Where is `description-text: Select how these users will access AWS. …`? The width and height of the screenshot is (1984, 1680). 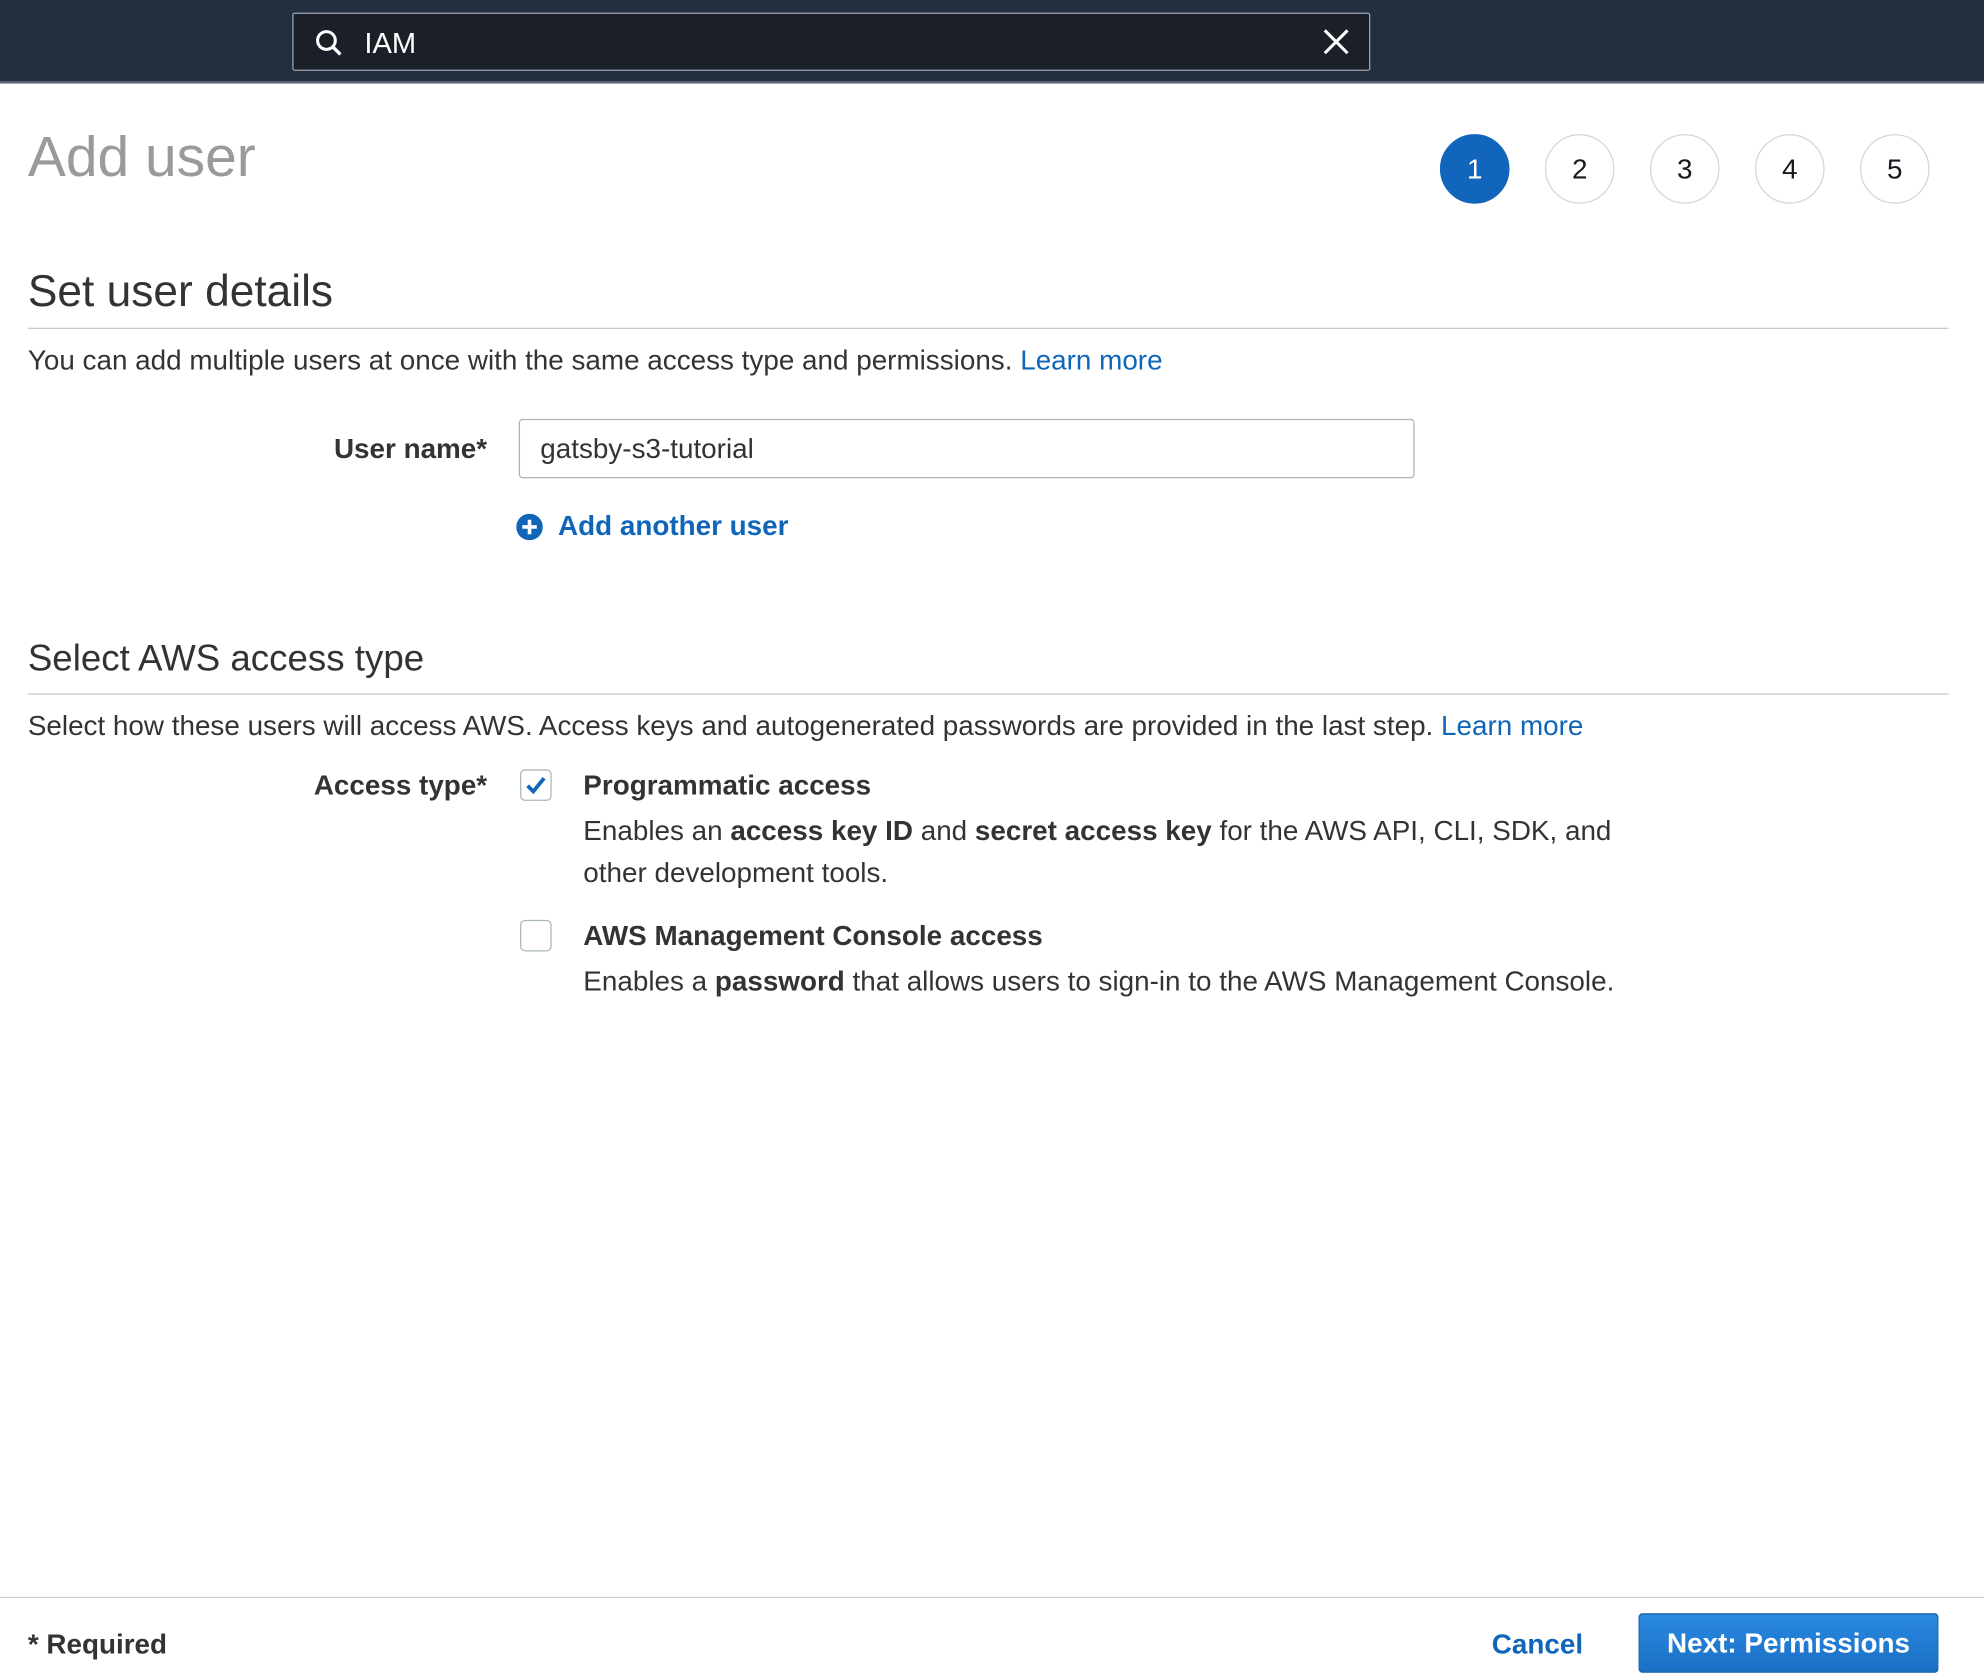
description-text: Select how these users will access AWS. … is located at coordinates (730, 725).